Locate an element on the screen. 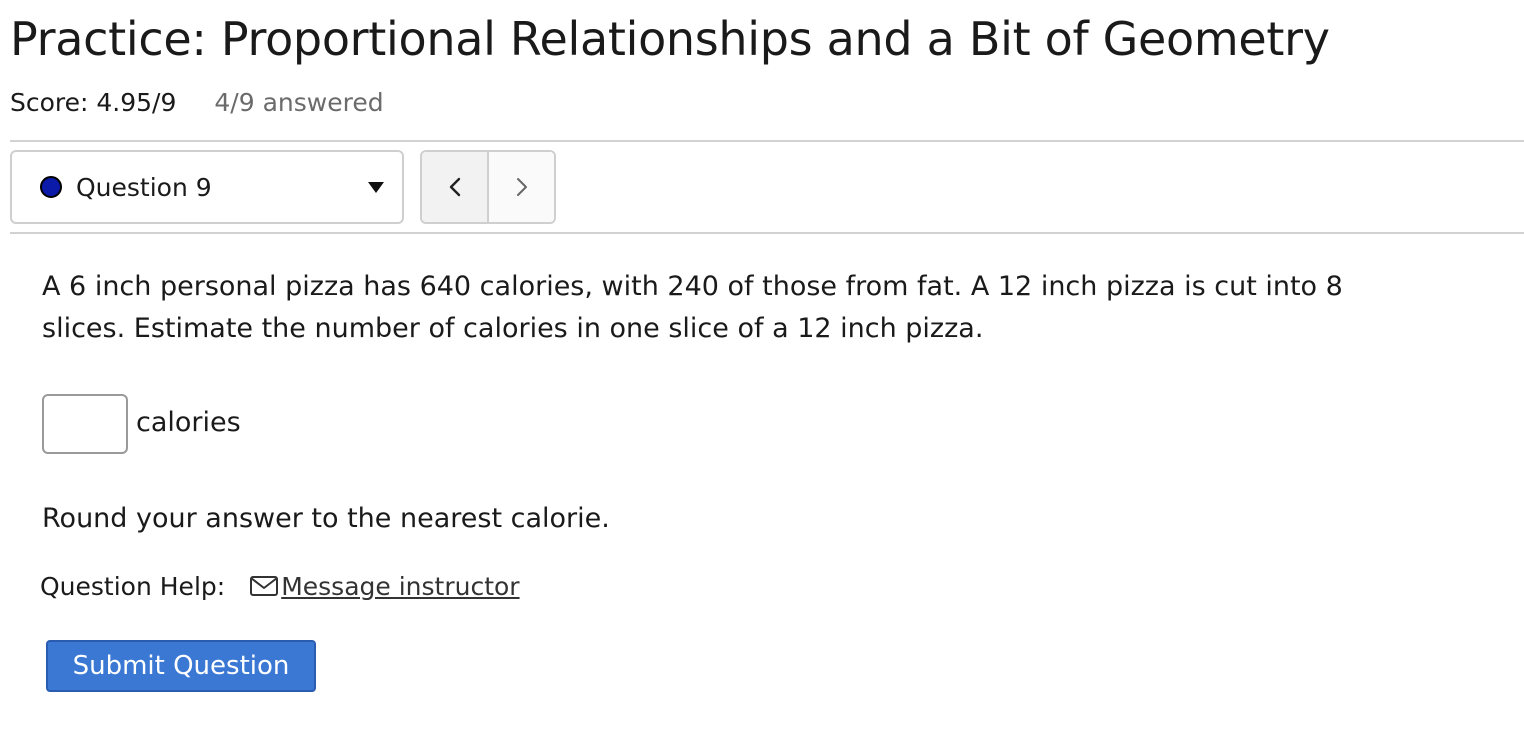  question-nav-buttons is located at coordinates (488, 187).